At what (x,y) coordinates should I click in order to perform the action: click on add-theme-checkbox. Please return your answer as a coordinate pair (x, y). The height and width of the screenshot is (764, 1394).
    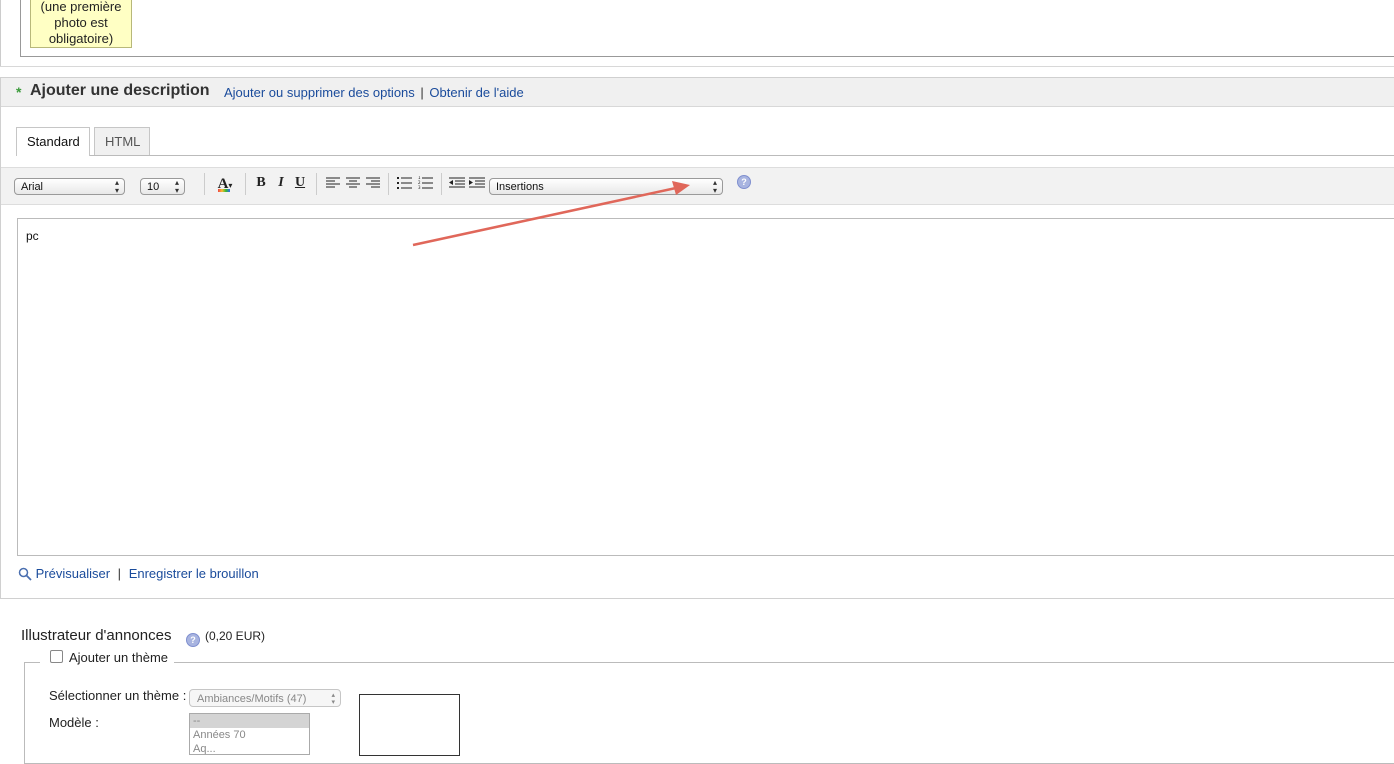
    Looking at the image, I should click on (56, 656).